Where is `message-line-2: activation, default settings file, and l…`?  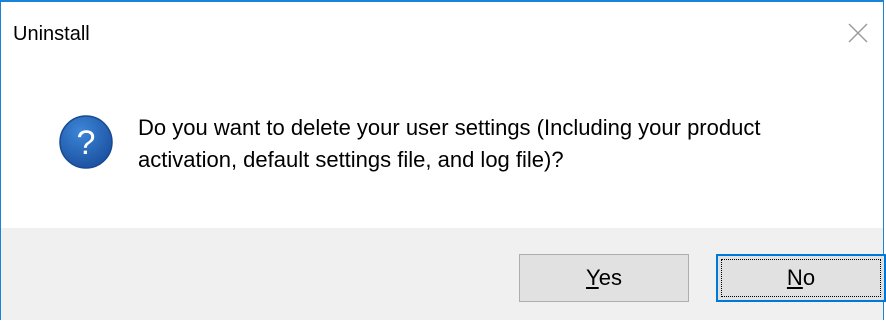
message-line-2: activation, default settings file, and l… is located at coordinates (351, 159).